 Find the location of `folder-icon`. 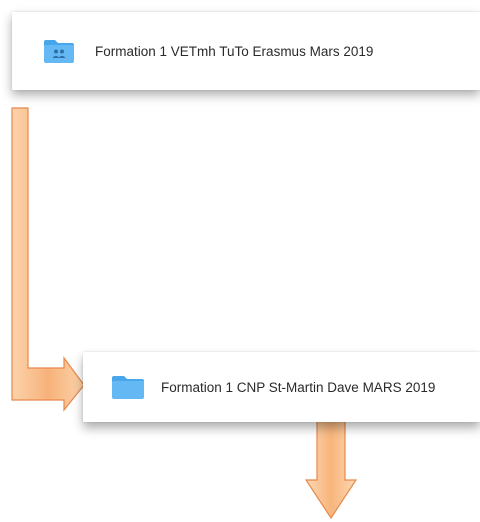

folder-icon is located at coordinates (128, 387).